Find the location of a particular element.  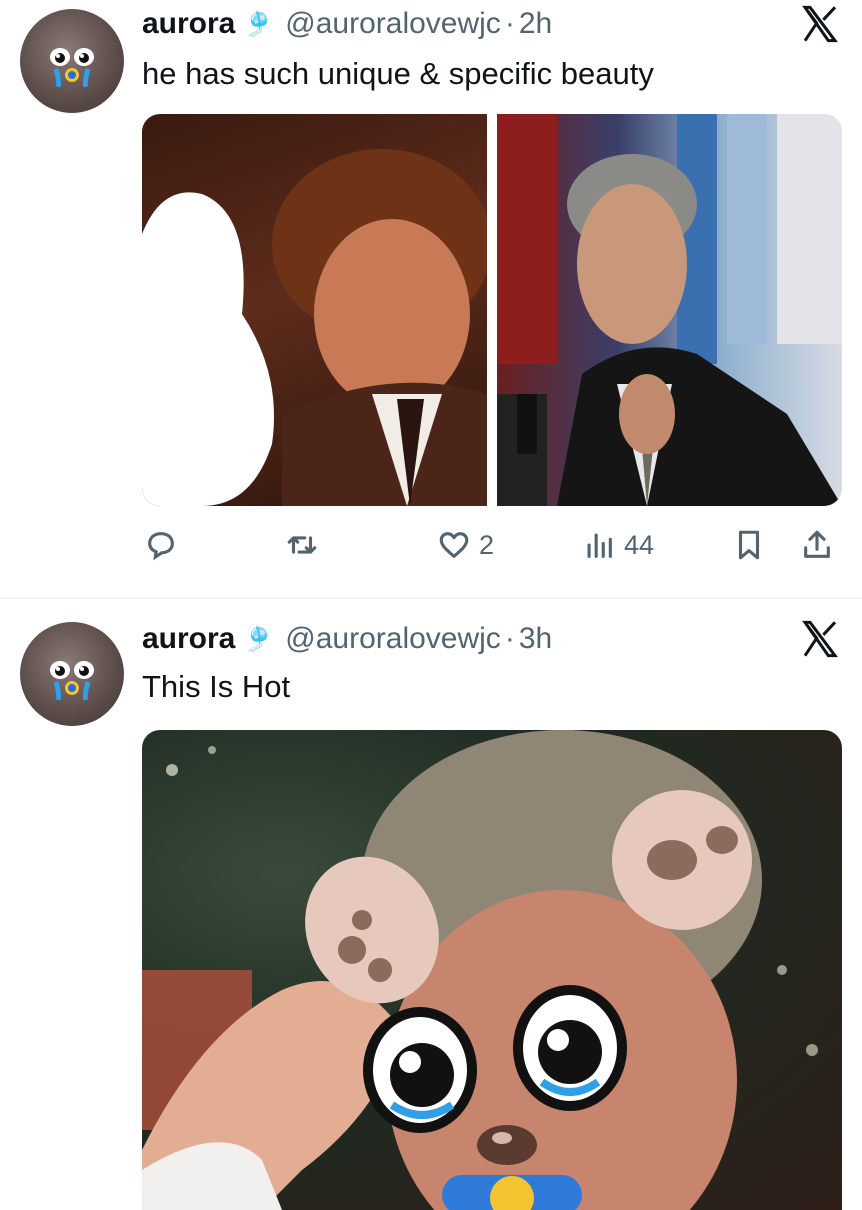

tweet-header: aurora 🎐 @auroralovewjc · 3h is located at coordinates (347, 639).